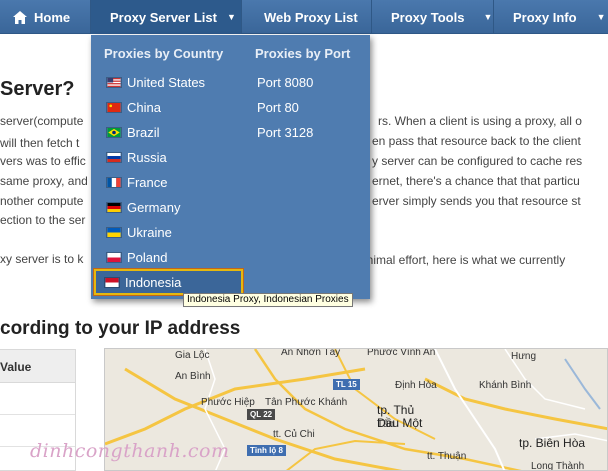  Describe the element at coordinates (120, 328) in the screenshot. I see `ip-location-heading: cording to your IP address` at that location.